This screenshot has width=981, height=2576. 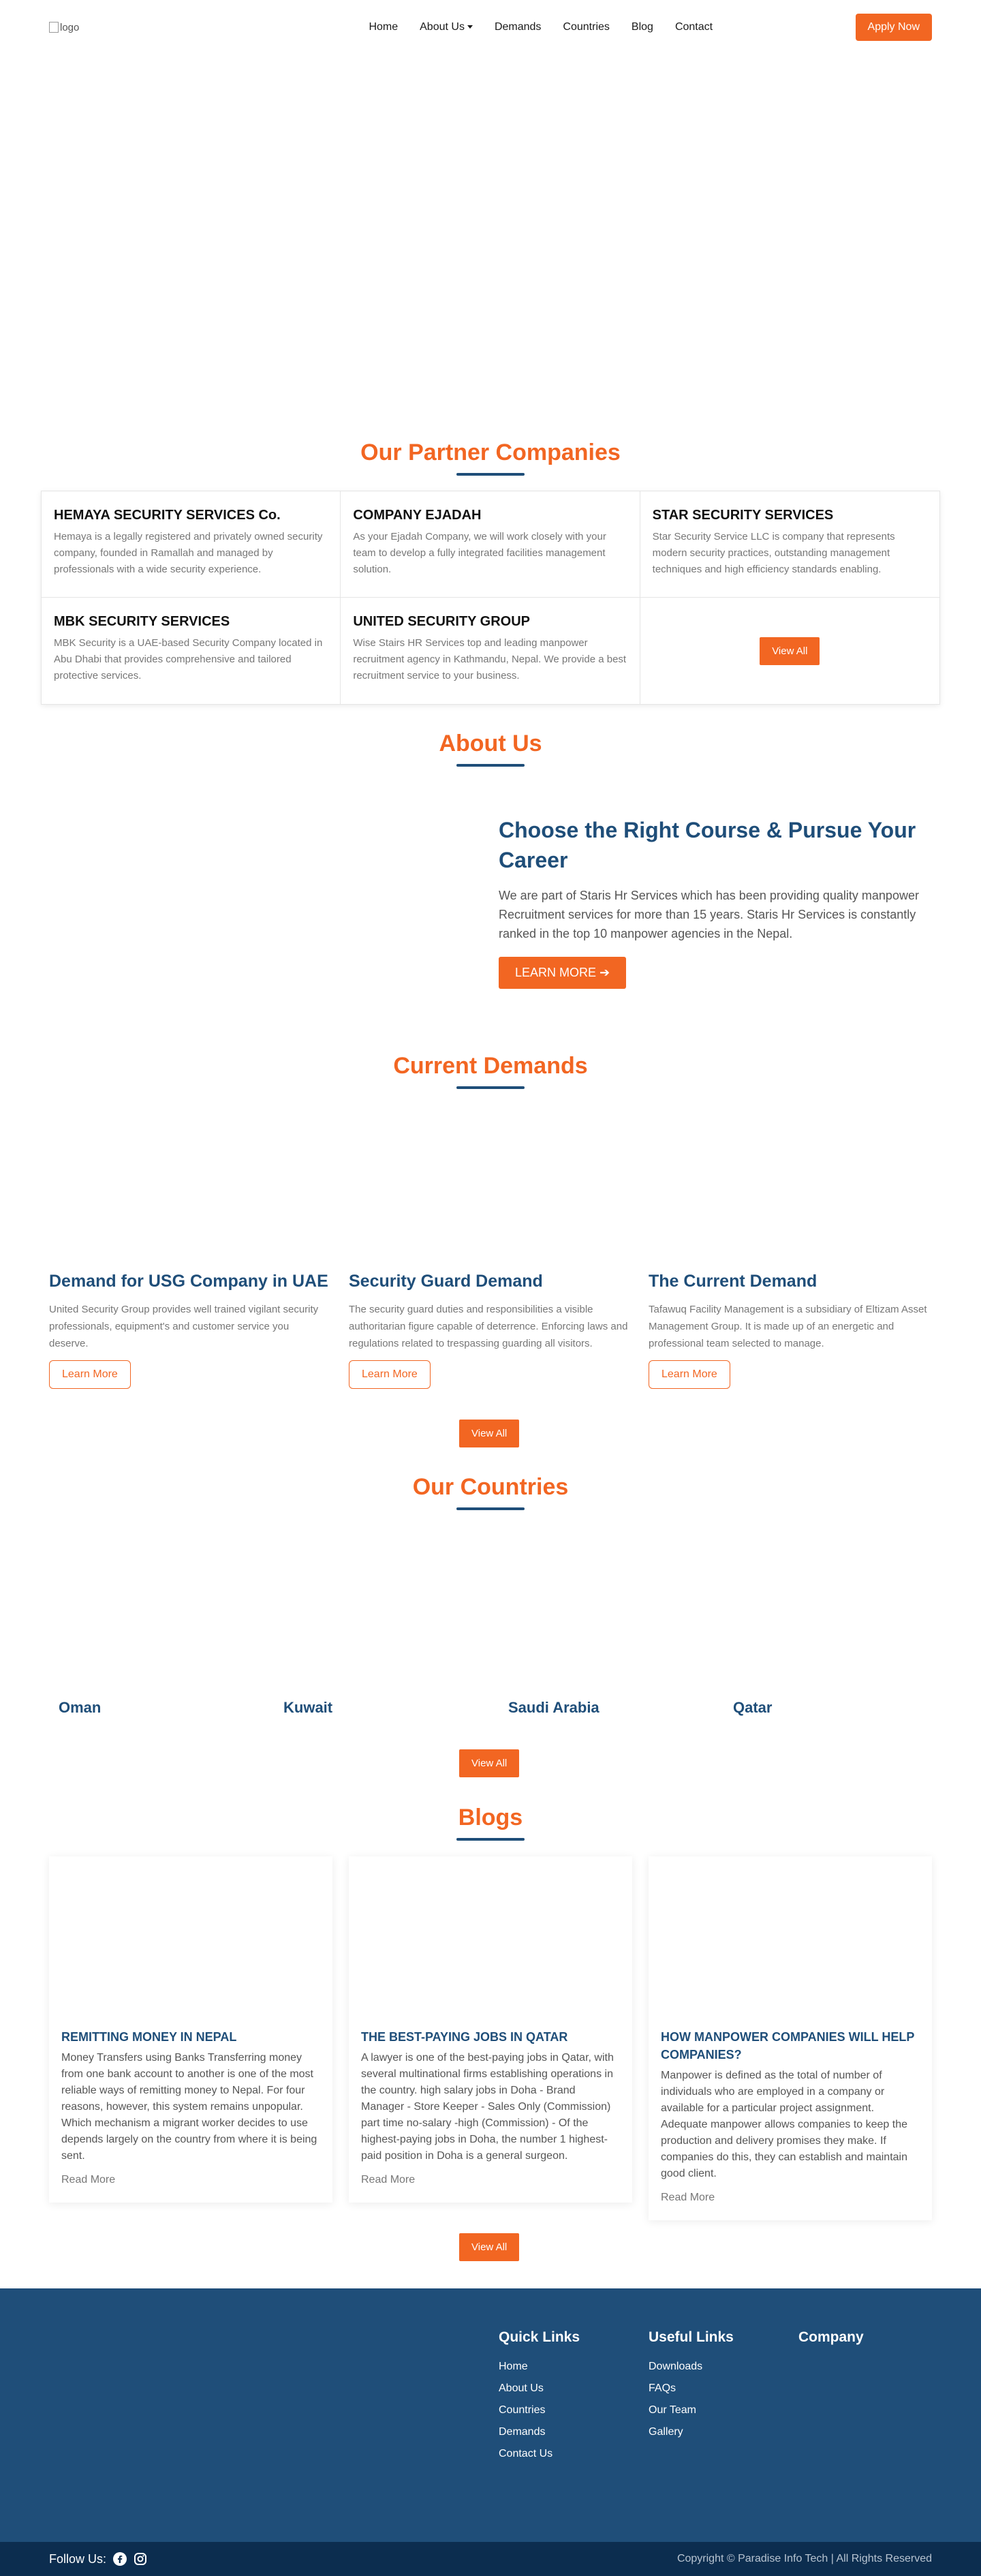 I want to click on country-saudi-arabia: Saudi Arabia, so click(x=554, y=1708).